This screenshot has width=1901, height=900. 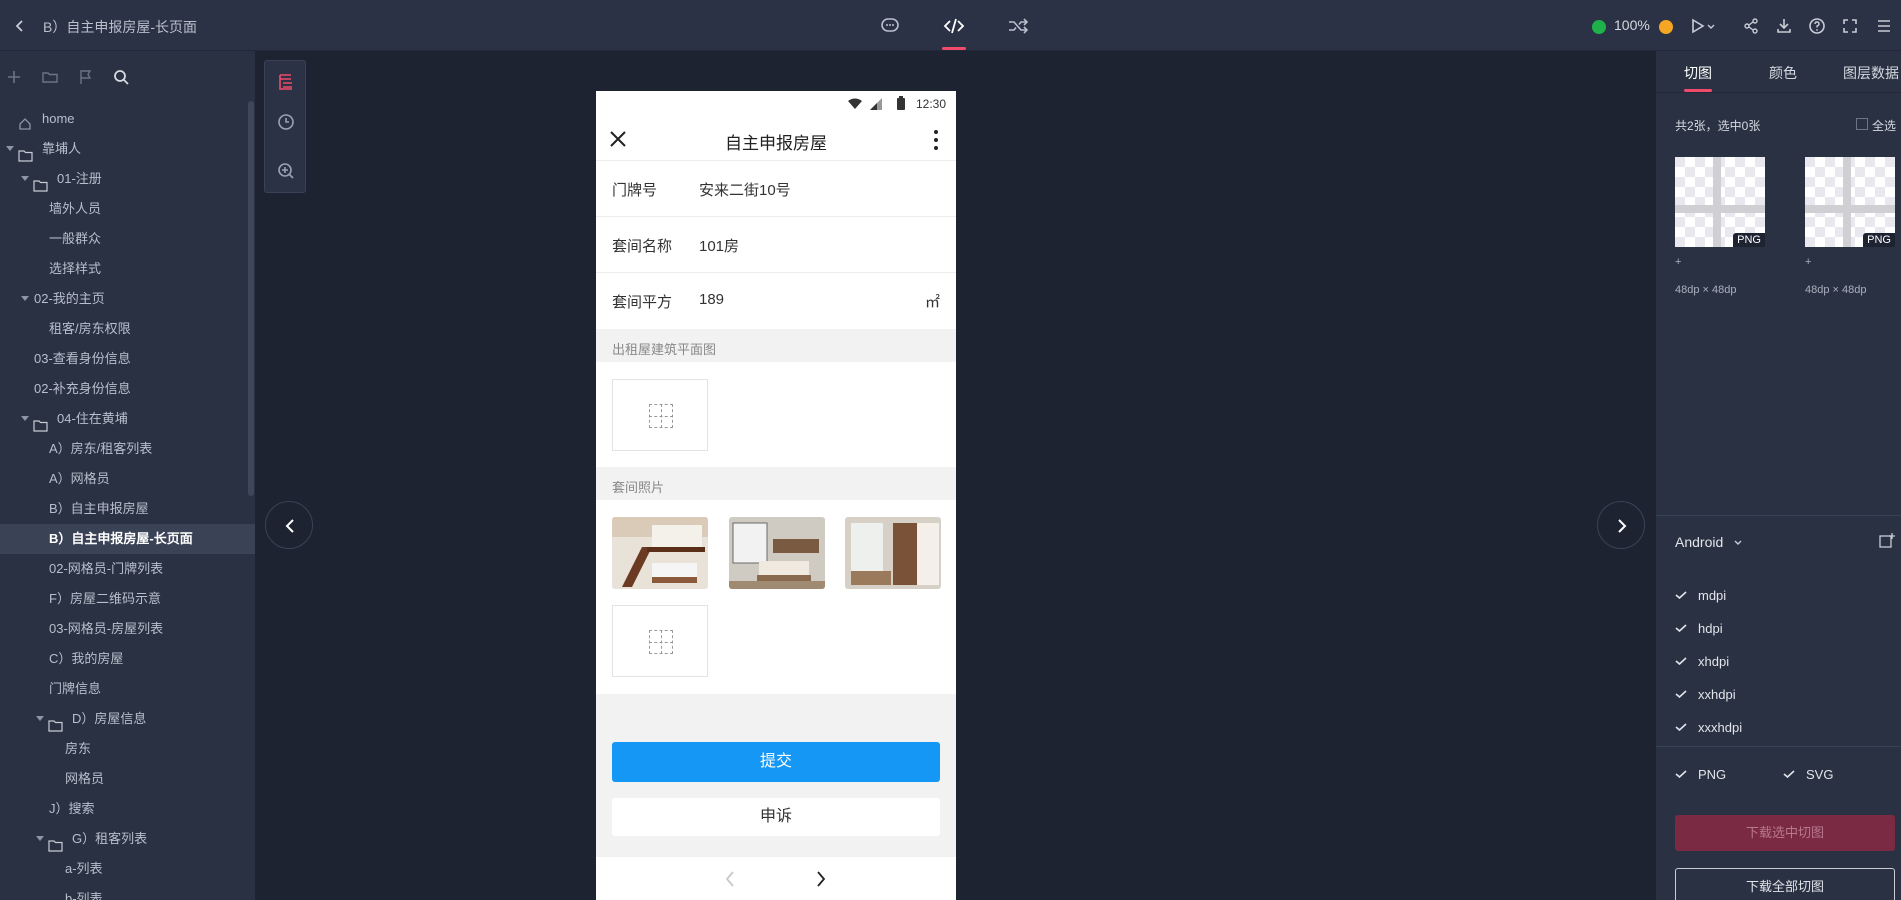 I want to click on add-slice-icon, so click(x=1887, y=543).